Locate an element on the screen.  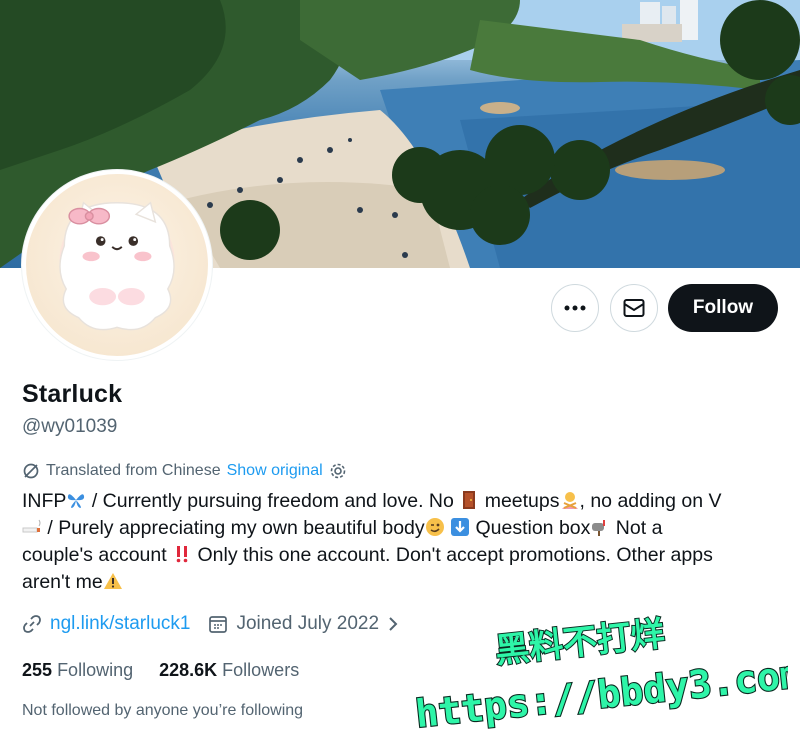
bio-text: couple's account is located at coordinates (97, 555).